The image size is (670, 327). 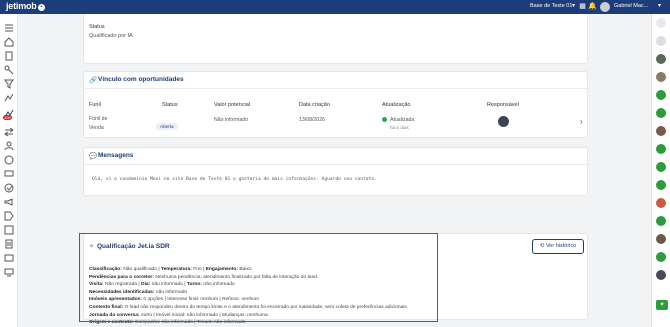 I want to click on column-header: Atualização, so click(x=396, y=105).